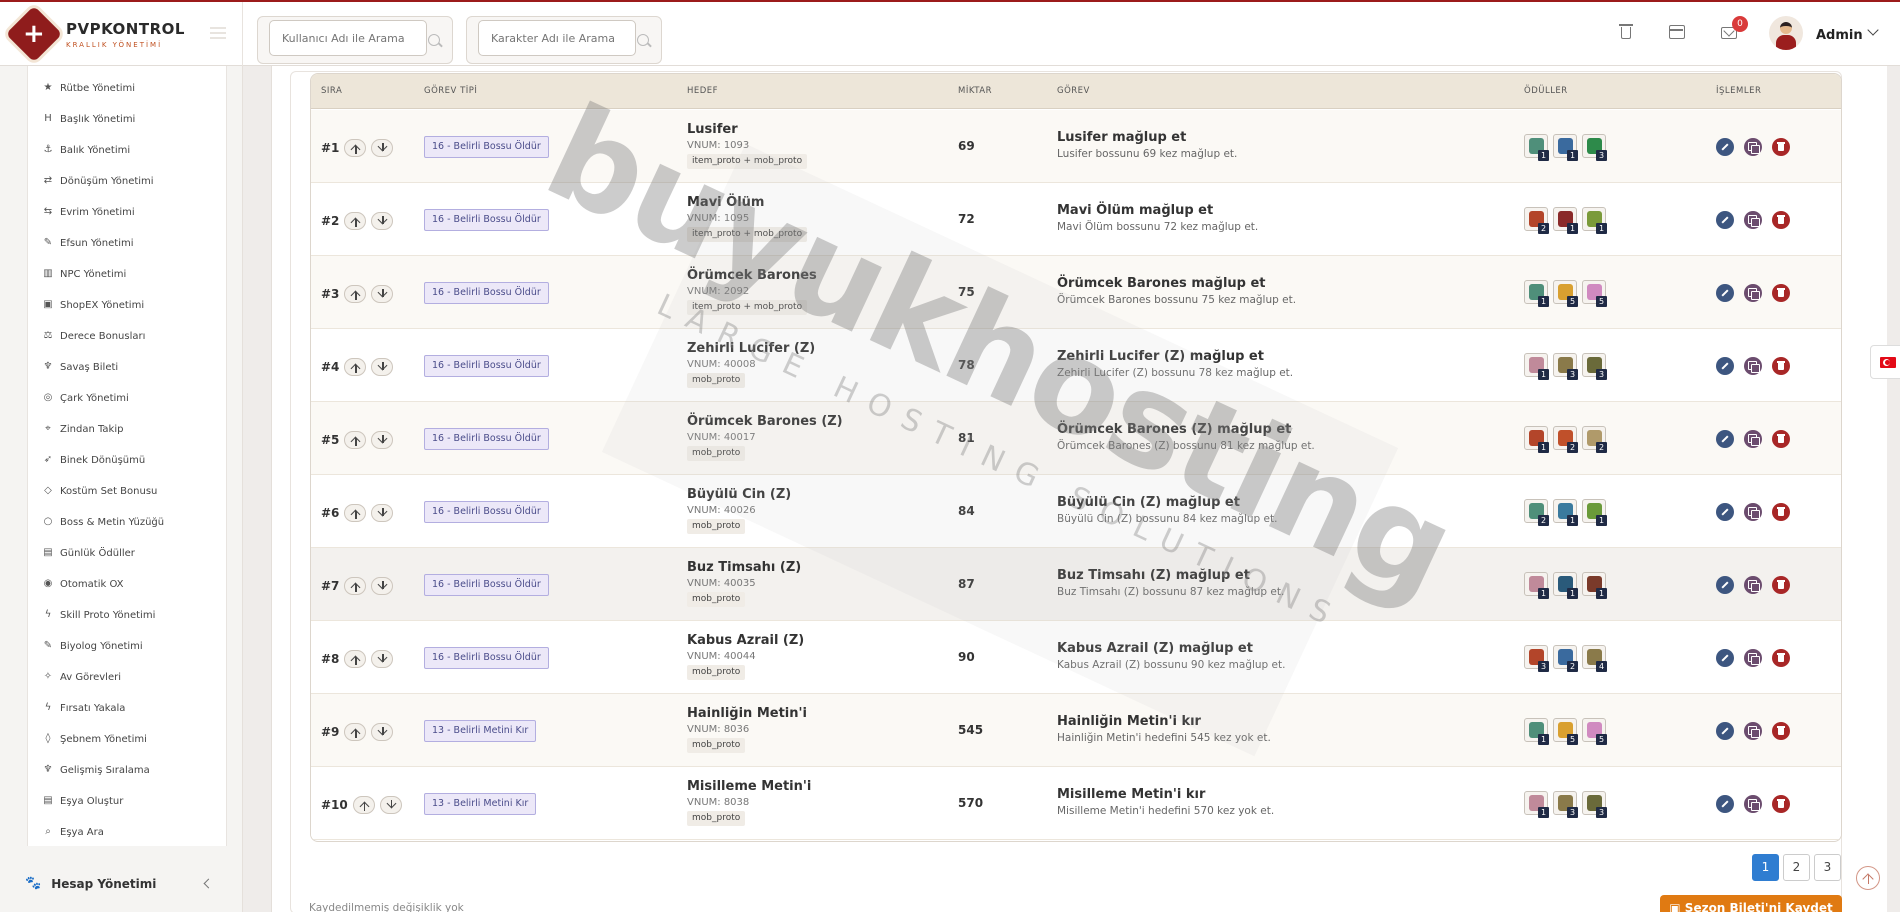 The image size is (1900, 912). What do you see at coordinates (208, 883) in the screenshot?
I see `chevron-left-icon` at bounding box center [208, 883].